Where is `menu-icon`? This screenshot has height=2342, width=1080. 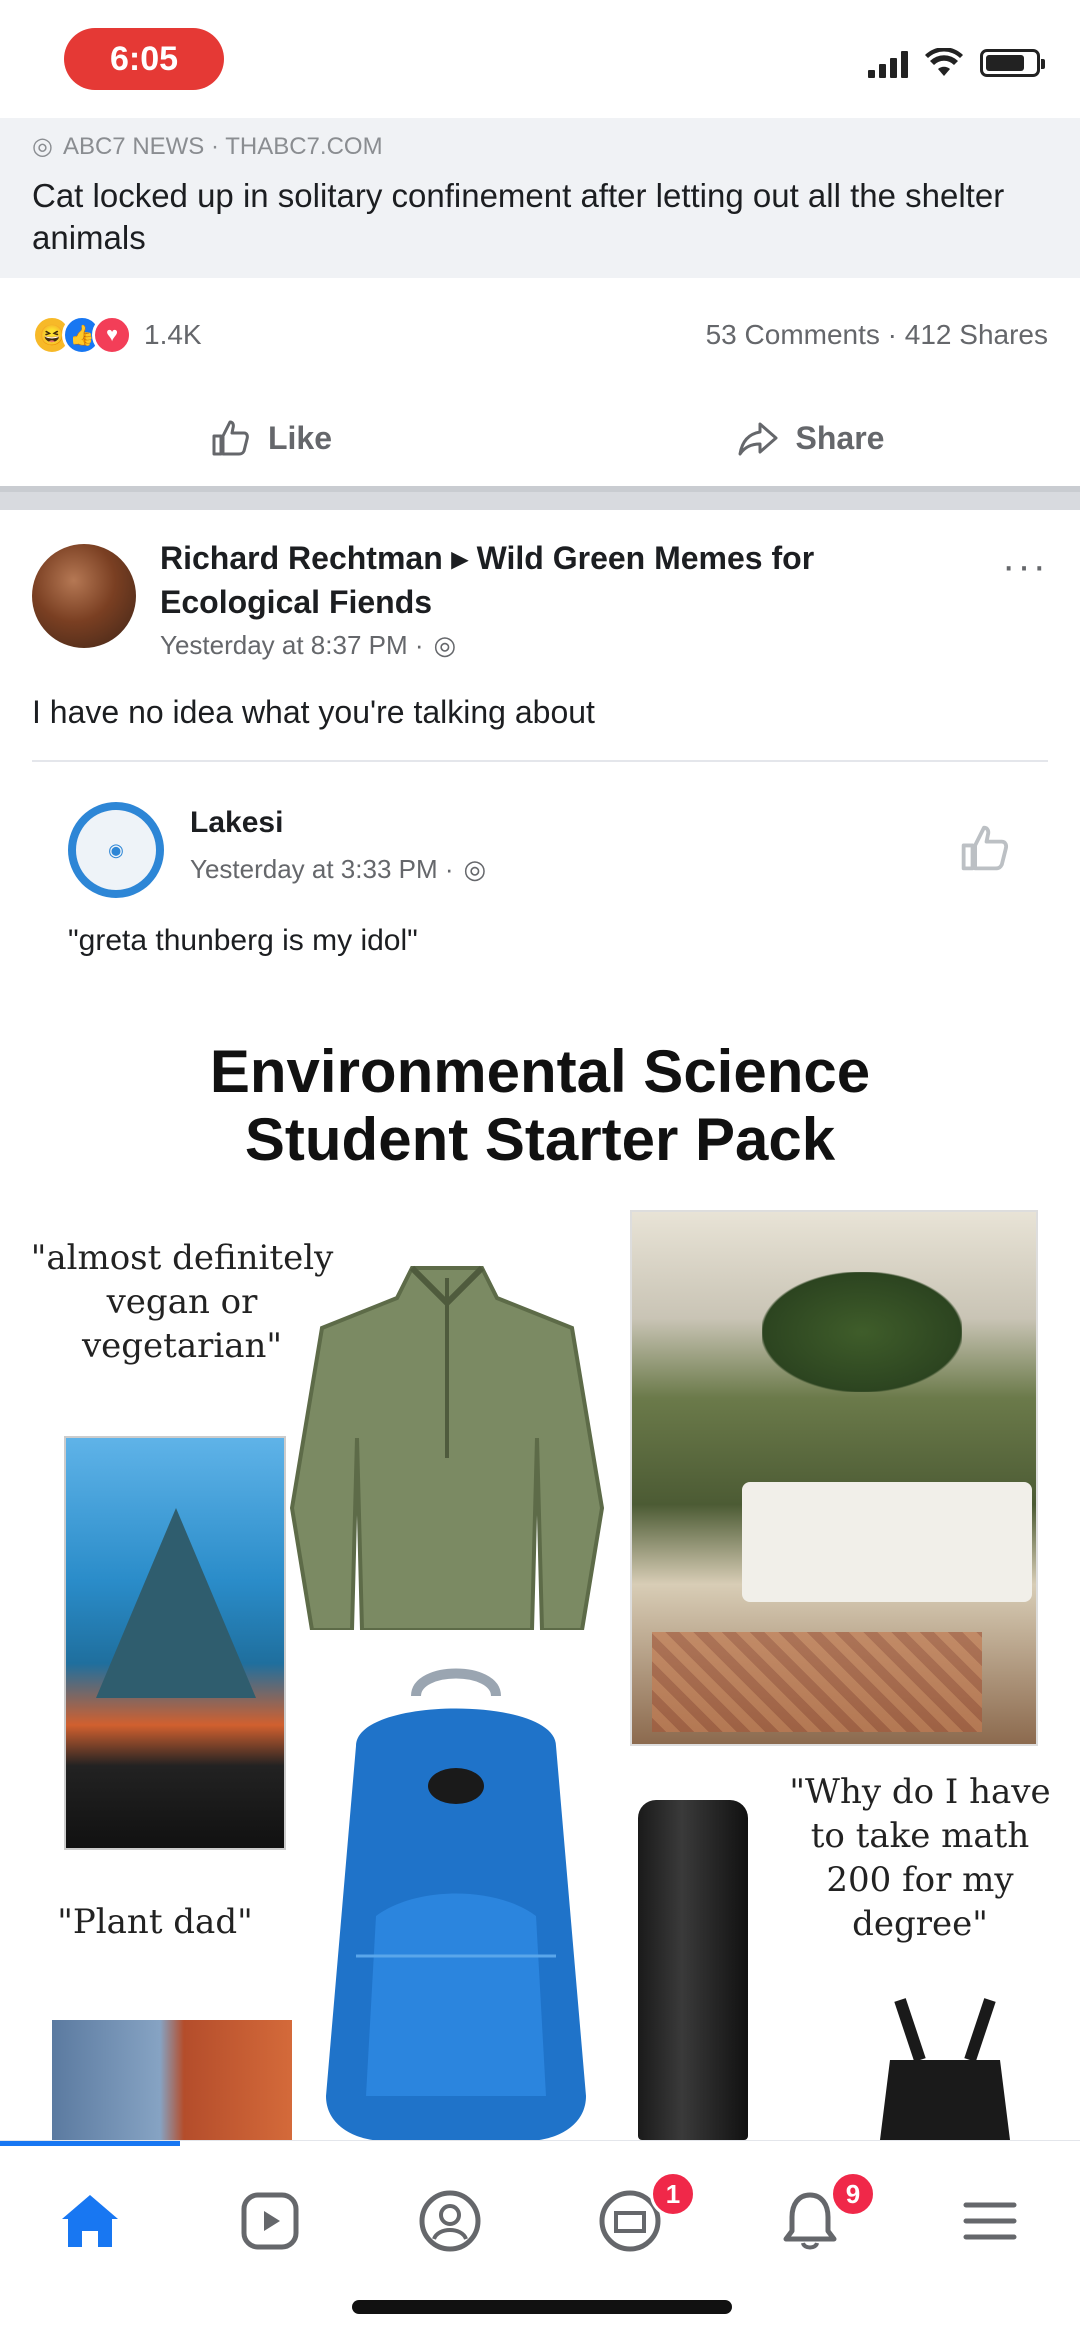 menu-icon is located at coordinates (990, 2221).